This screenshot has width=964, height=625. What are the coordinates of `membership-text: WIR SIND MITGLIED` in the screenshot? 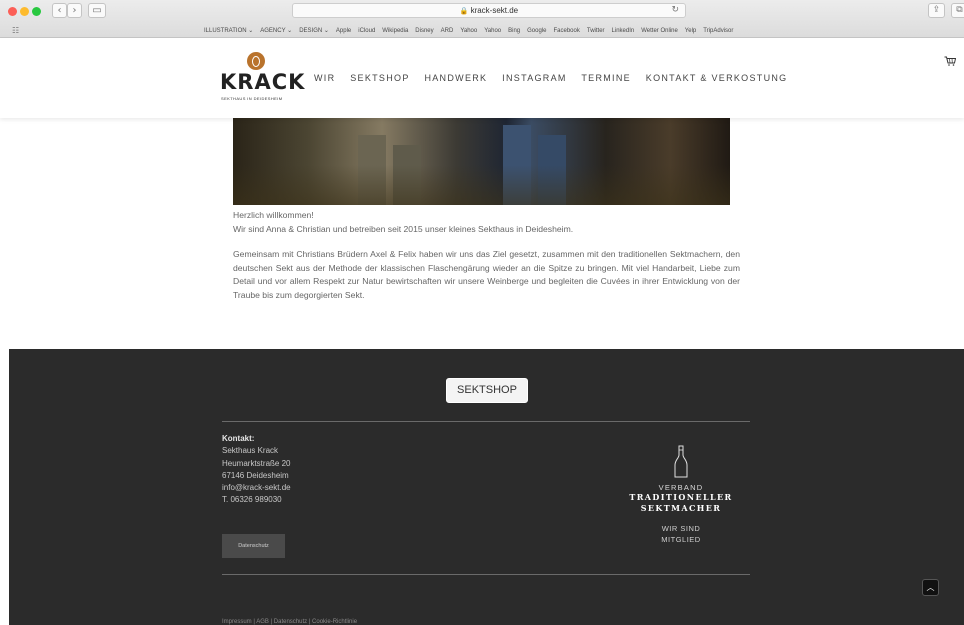 It's located at (681, 534).